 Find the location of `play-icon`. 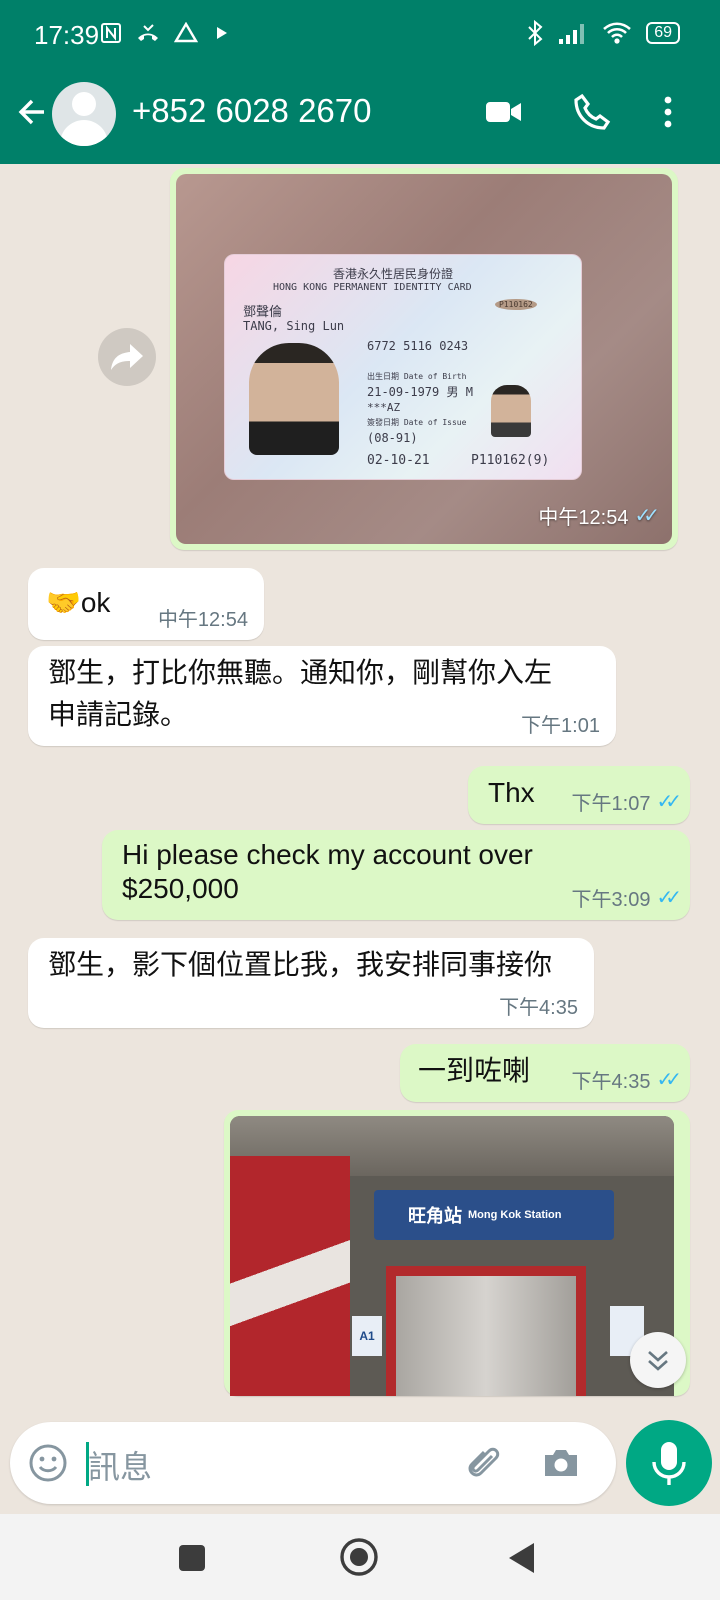

play-icon is located at coordinates (222, 33).